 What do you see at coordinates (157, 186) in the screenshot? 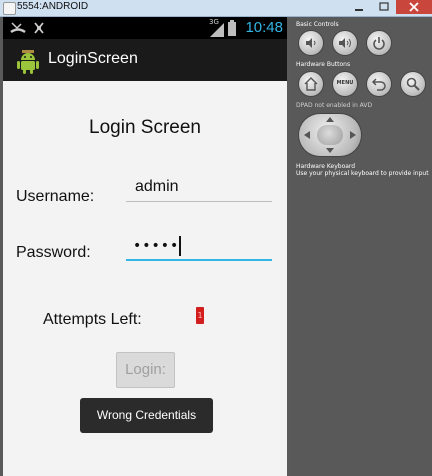
I see `username-value: admin` at bounding box center [157, 186].